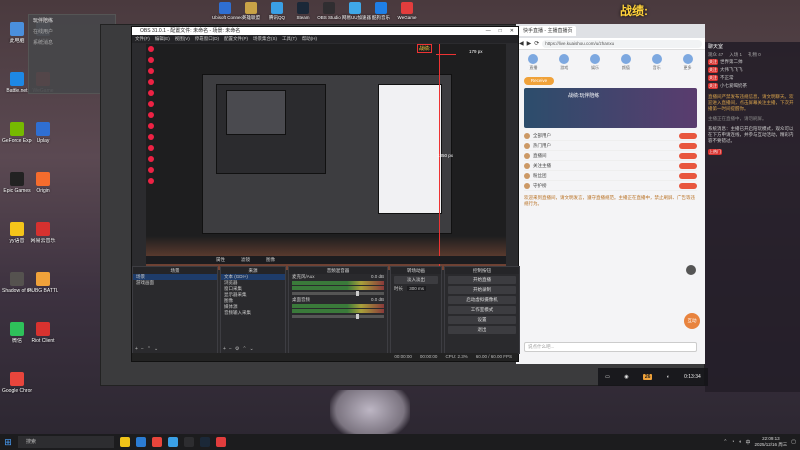  I want to click on list-item: 粉丝团, so click(610, 176).